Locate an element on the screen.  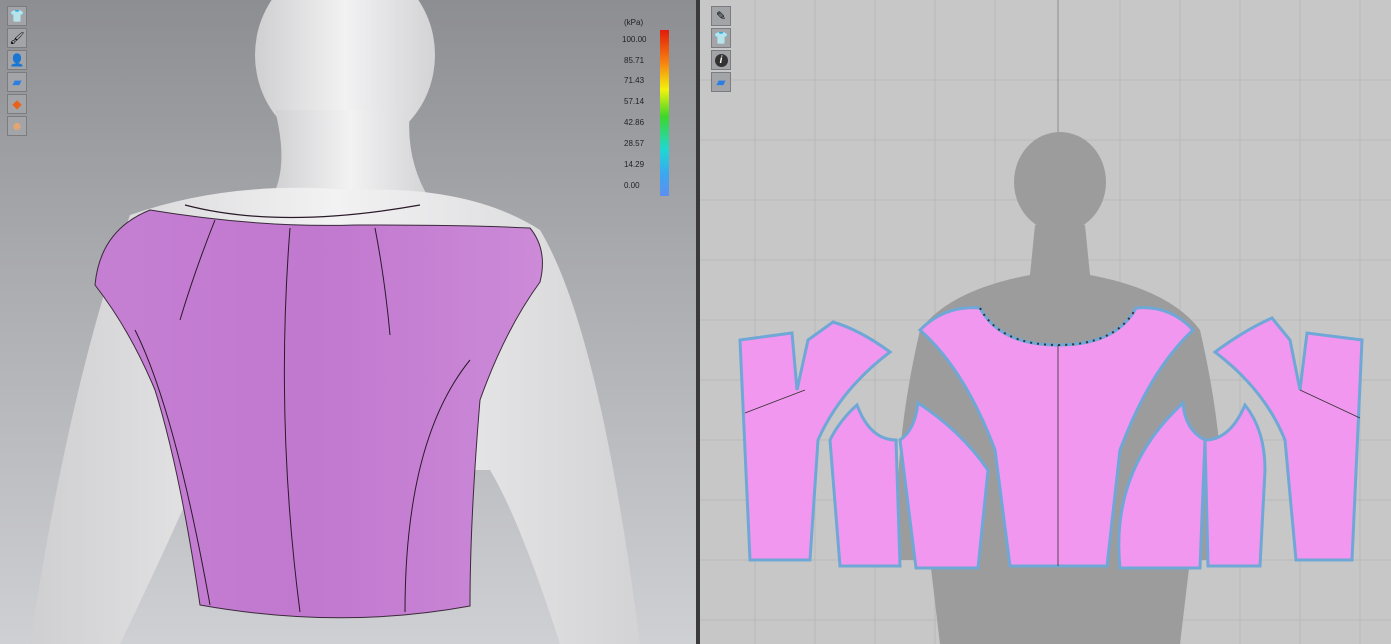
avatar-skin-button: ☻ is located at coordinates (17, 126).